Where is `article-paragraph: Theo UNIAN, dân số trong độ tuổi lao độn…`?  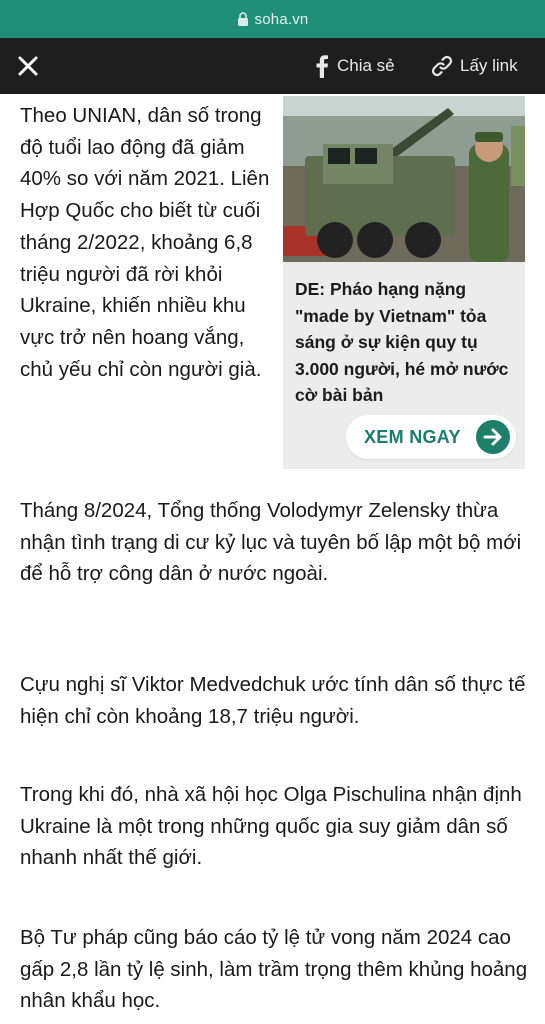 article-paragraph: Theo UNIAN, dân số trong độ tuổi lao độn… is located at coordinates (145, 242).